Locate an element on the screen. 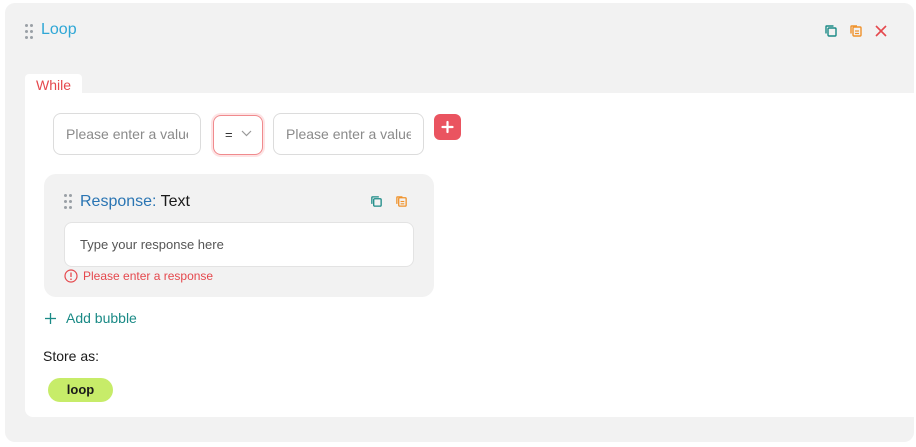 The height and width of the screenshot is (447, 916). add-condition-button is located at coordinates (447, 127).